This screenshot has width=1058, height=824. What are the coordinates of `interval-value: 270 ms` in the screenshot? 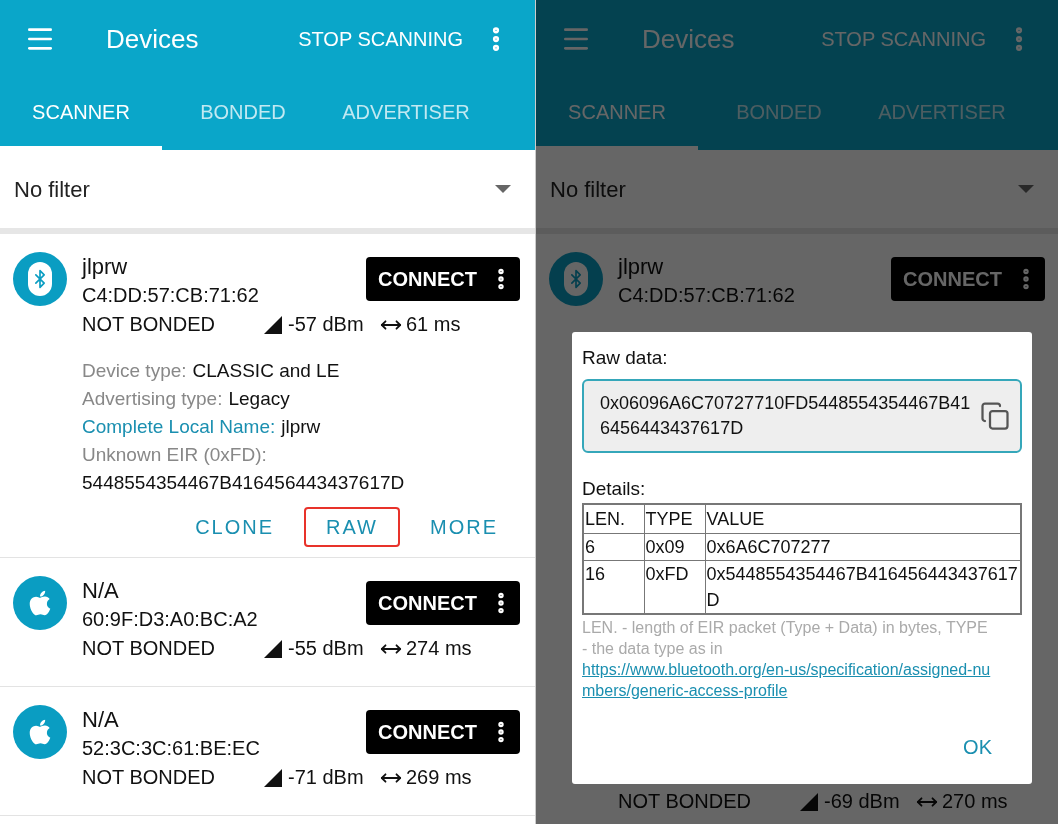 It's located at (975, 801).